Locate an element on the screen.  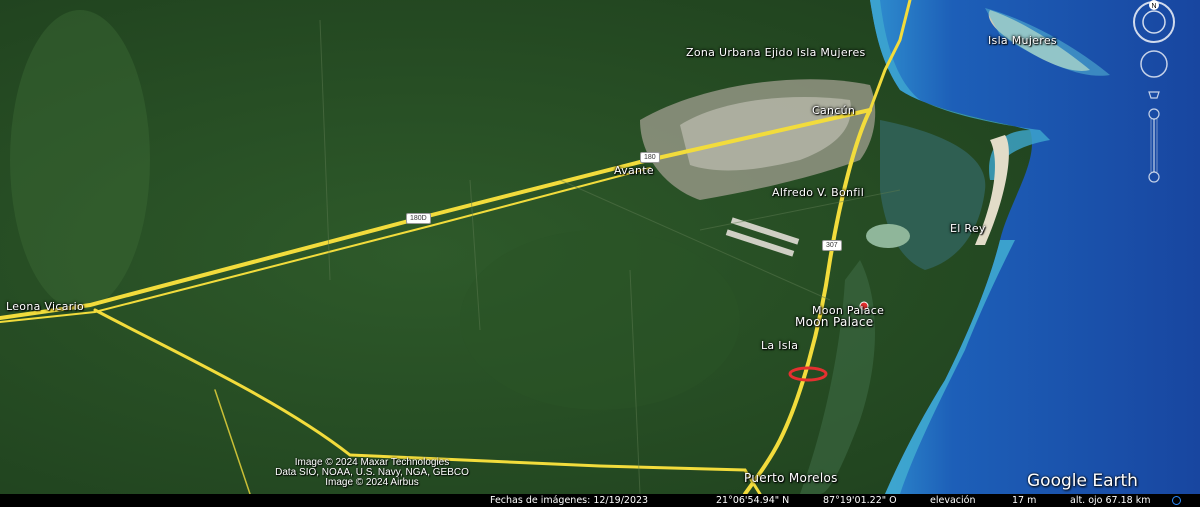
zoom-slider is located at coordinates (1154, 145).